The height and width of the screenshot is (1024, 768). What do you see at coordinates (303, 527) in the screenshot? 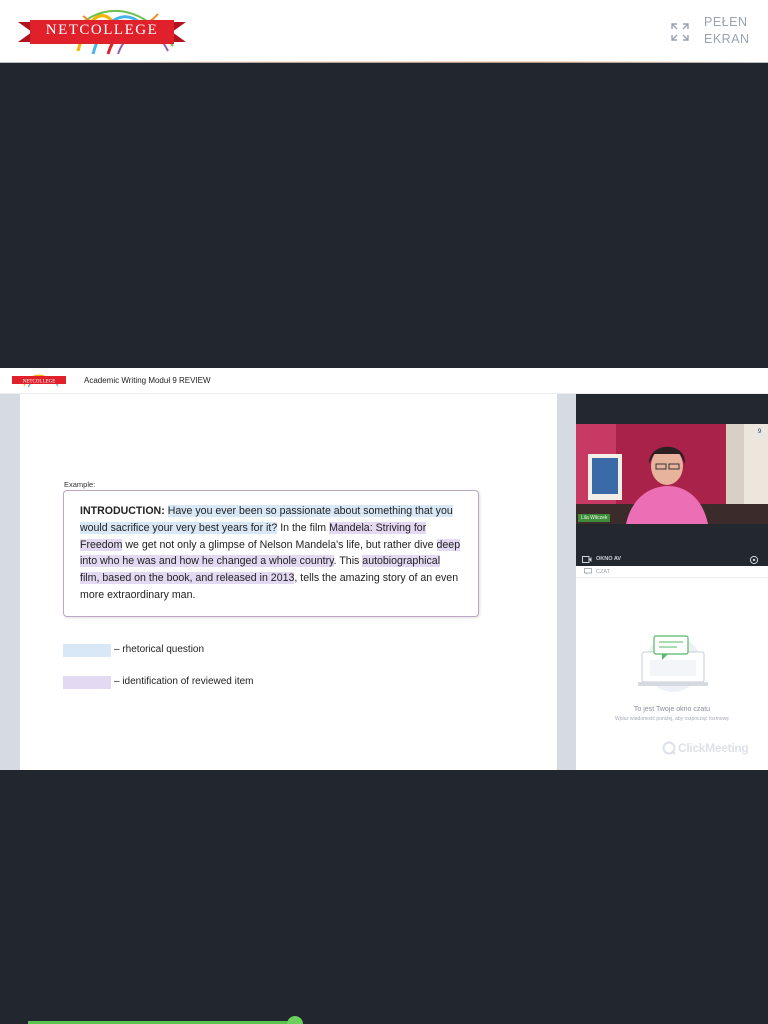
I see `intro-text-segment: In the film` at bounding box center [303, 527].